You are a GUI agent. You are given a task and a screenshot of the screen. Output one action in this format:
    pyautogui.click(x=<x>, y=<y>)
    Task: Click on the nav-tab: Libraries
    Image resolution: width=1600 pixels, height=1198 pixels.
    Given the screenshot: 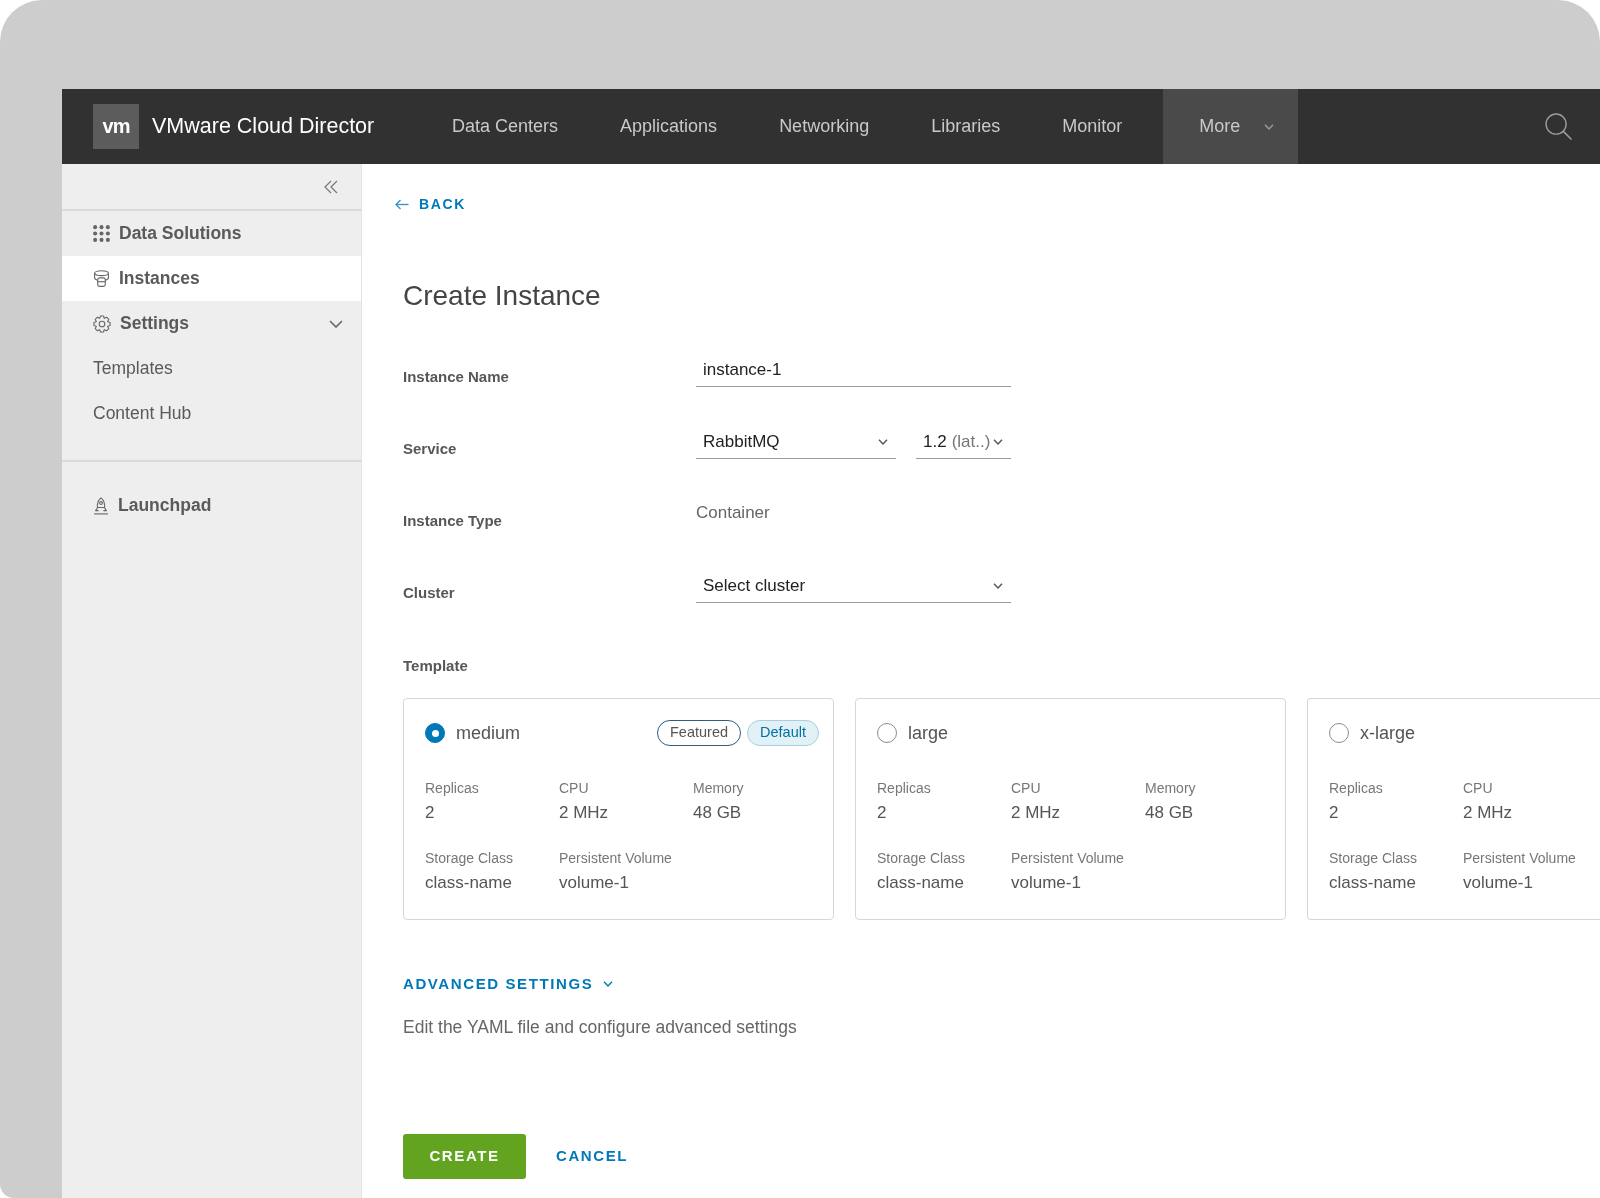 What is the action you would take?
    pyautogui.click(x=966, y=126)
    